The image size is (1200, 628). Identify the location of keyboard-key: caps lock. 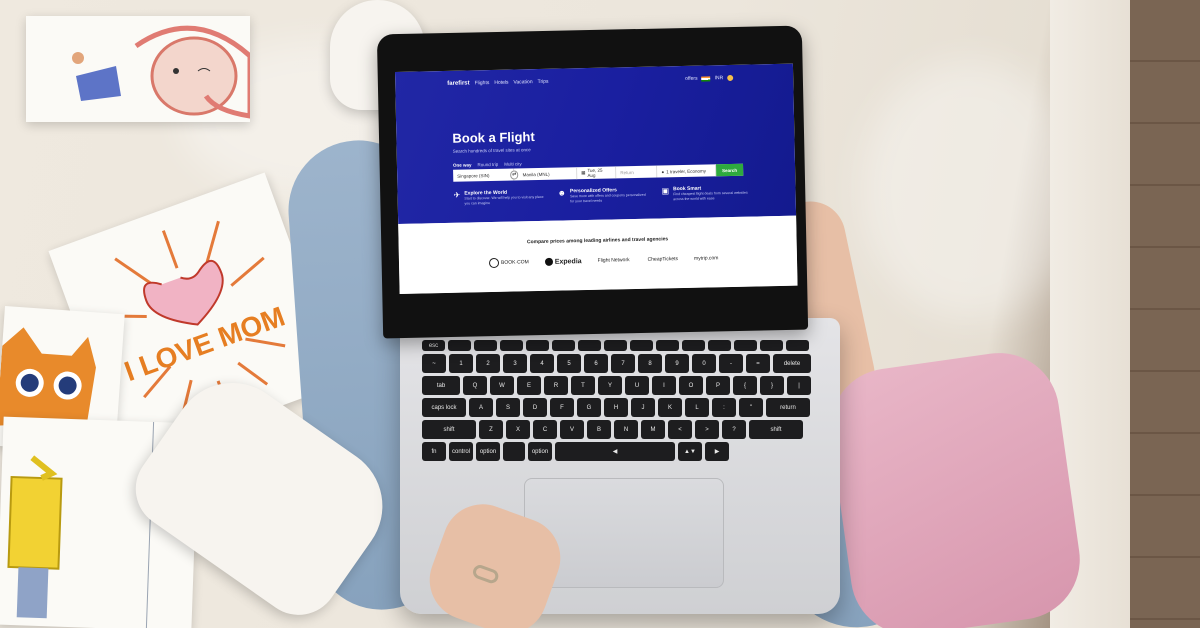
(444, 407).